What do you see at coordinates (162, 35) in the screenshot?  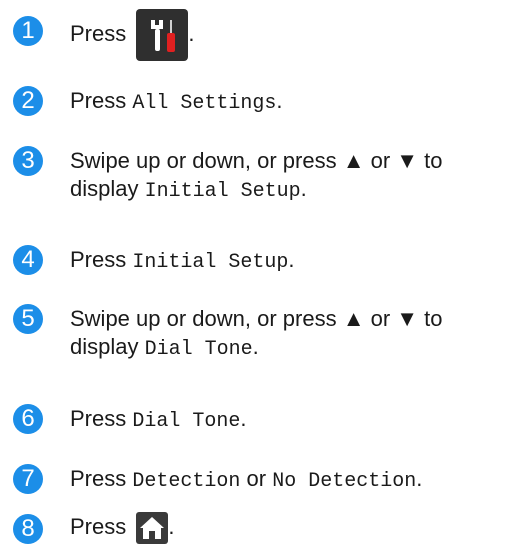 I see `settings-tools-icon` at bounding box center [162, 35].